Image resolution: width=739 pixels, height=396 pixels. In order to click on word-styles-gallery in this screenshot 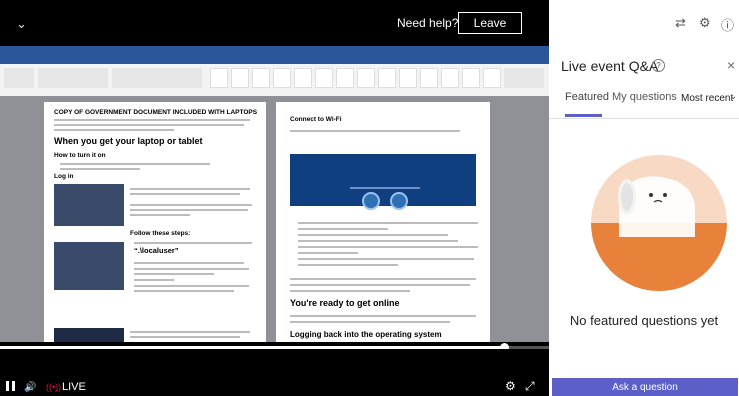, I will do `click(355, 78)`.